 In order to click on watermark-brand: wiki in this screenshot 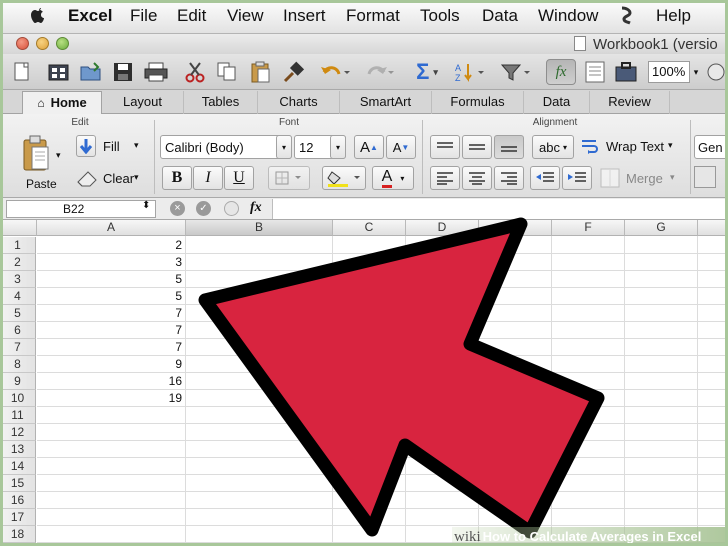, I will do `click(467, 537)`.